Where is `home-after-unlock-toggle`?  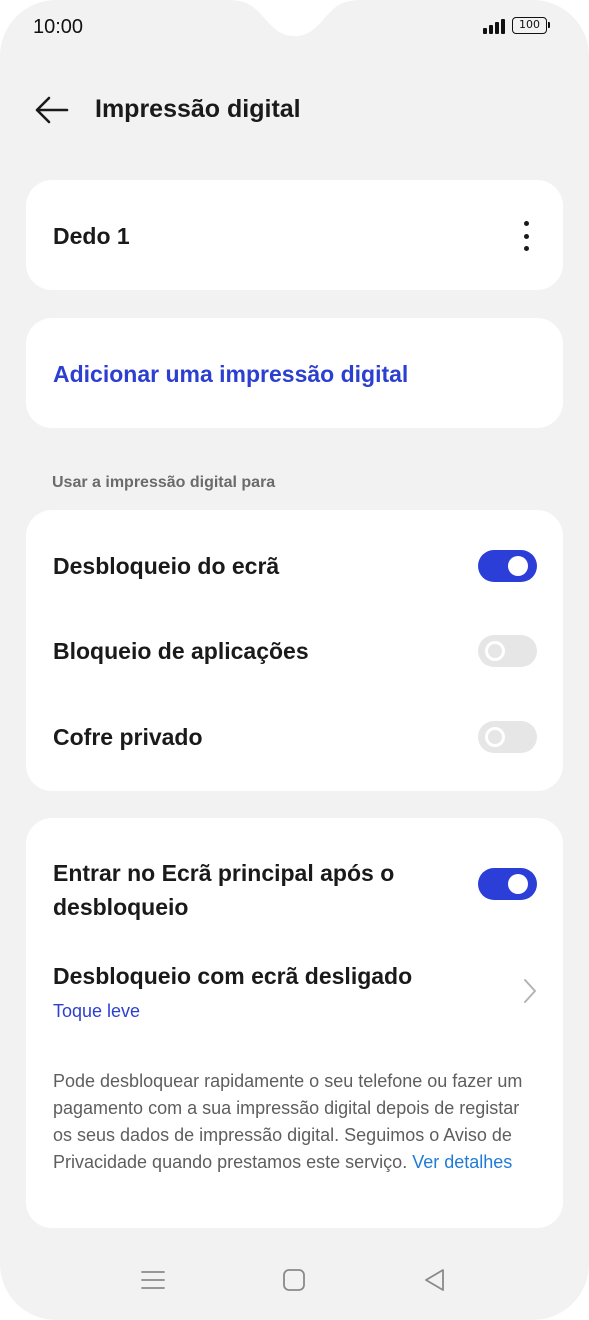 home-after-unlock-toggle is located at coordinates (507, 884).